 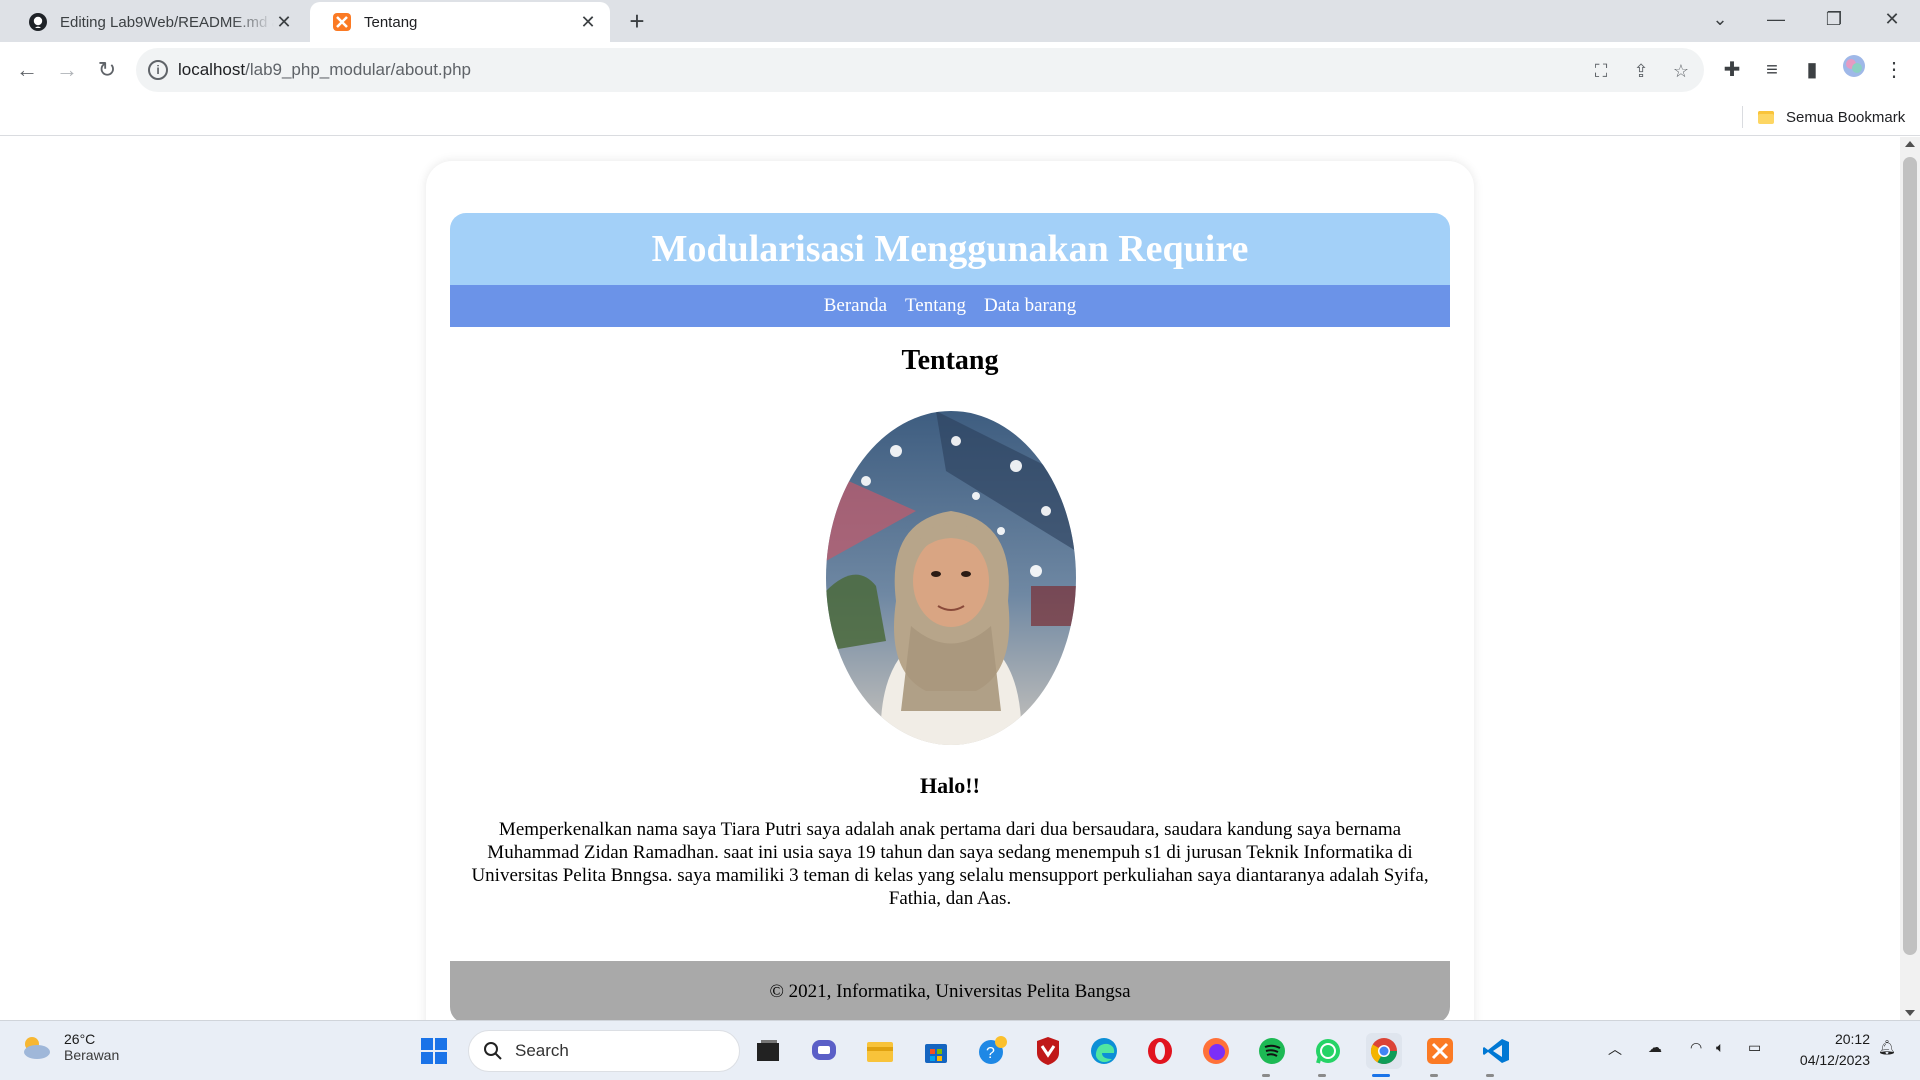 I want to click on weather-cloud-sun-icon, so click(x=37, y=1048).